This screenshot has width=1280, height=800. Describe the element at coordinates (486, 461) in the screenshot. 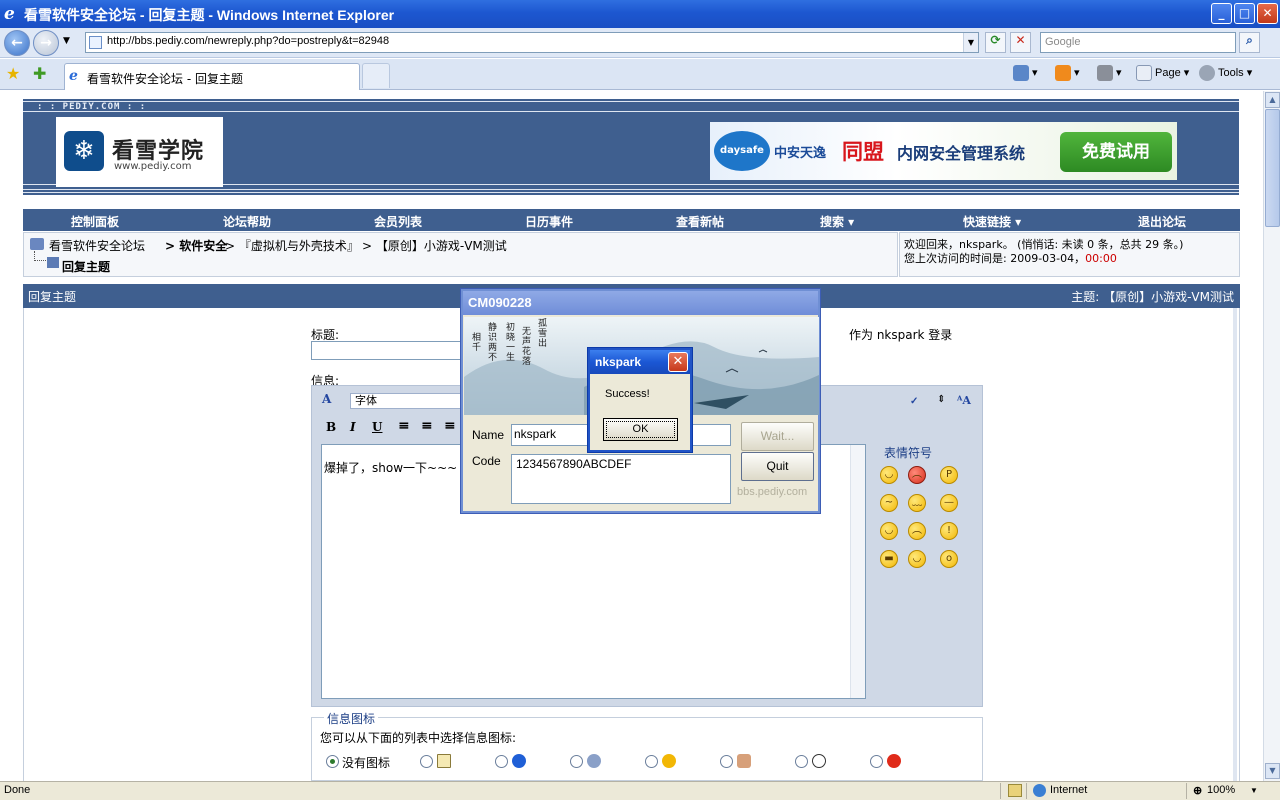

I see `code-label: Code` at that location.